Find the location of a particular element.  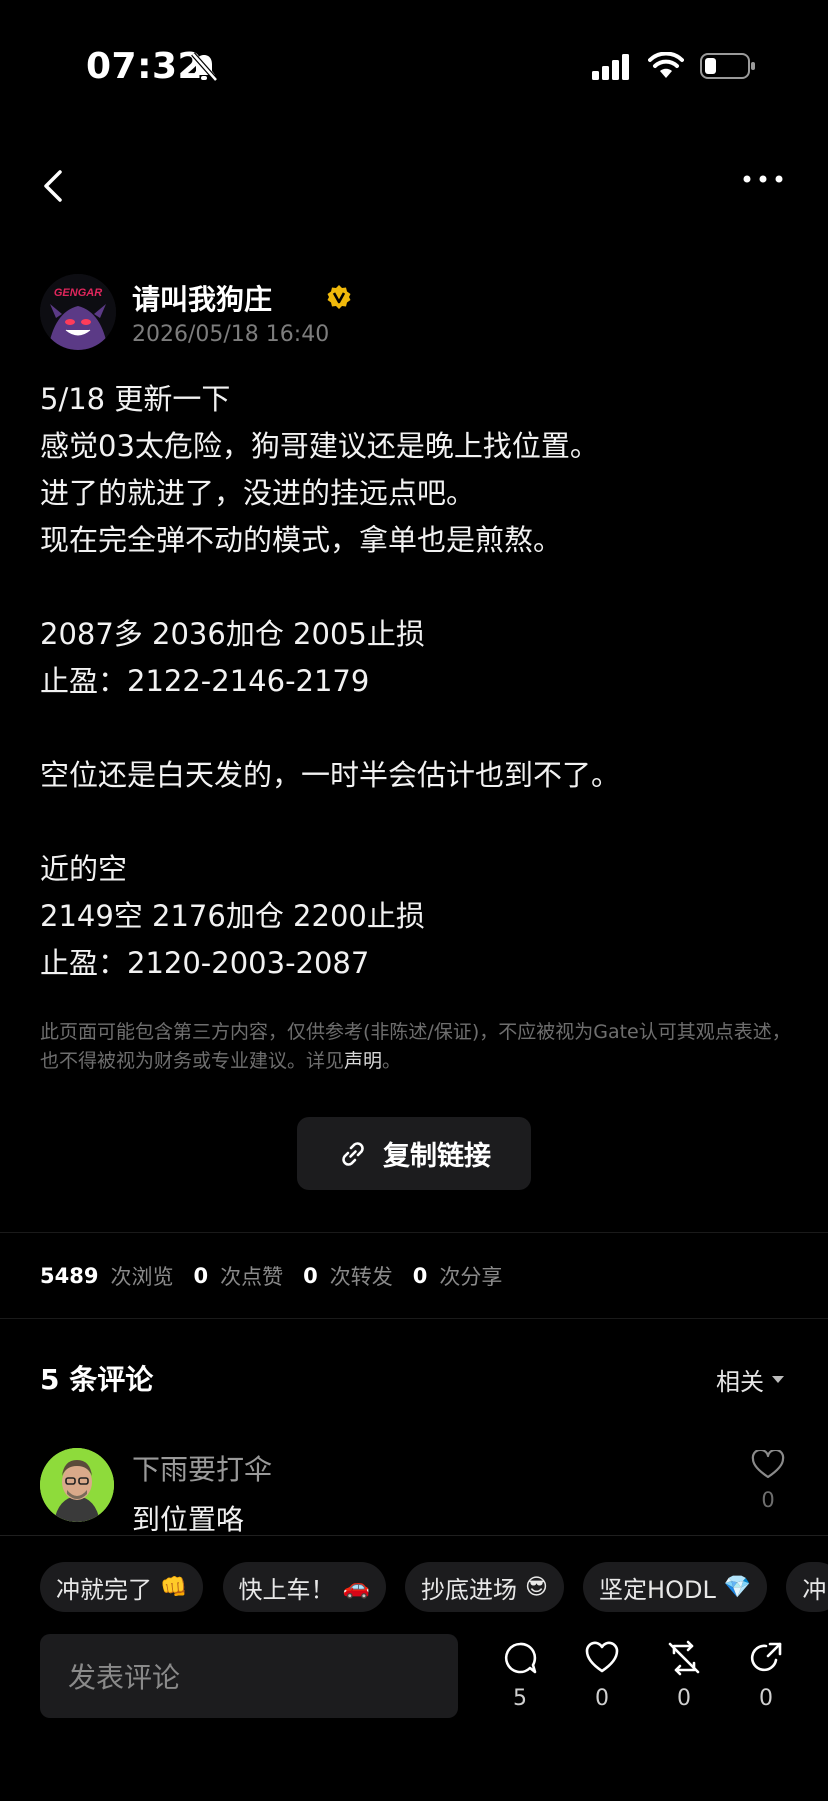

quick-reply-chip: 抄底进场 😎 is located at coordinates (484, 1587).